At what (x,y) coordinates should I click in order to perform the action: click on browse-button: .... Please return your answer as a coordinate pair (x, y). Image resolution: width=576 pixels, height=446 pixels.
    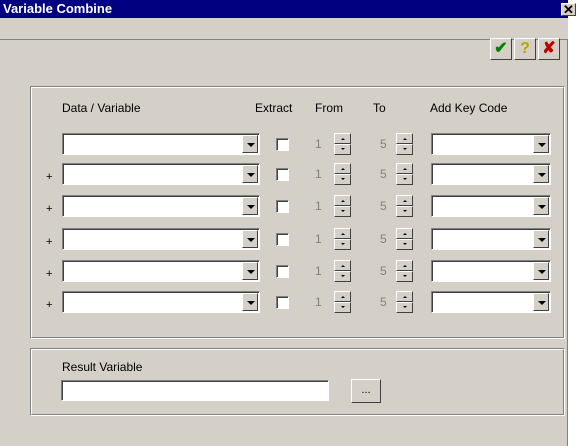
    Looking at the image, I should click on (366, 391).